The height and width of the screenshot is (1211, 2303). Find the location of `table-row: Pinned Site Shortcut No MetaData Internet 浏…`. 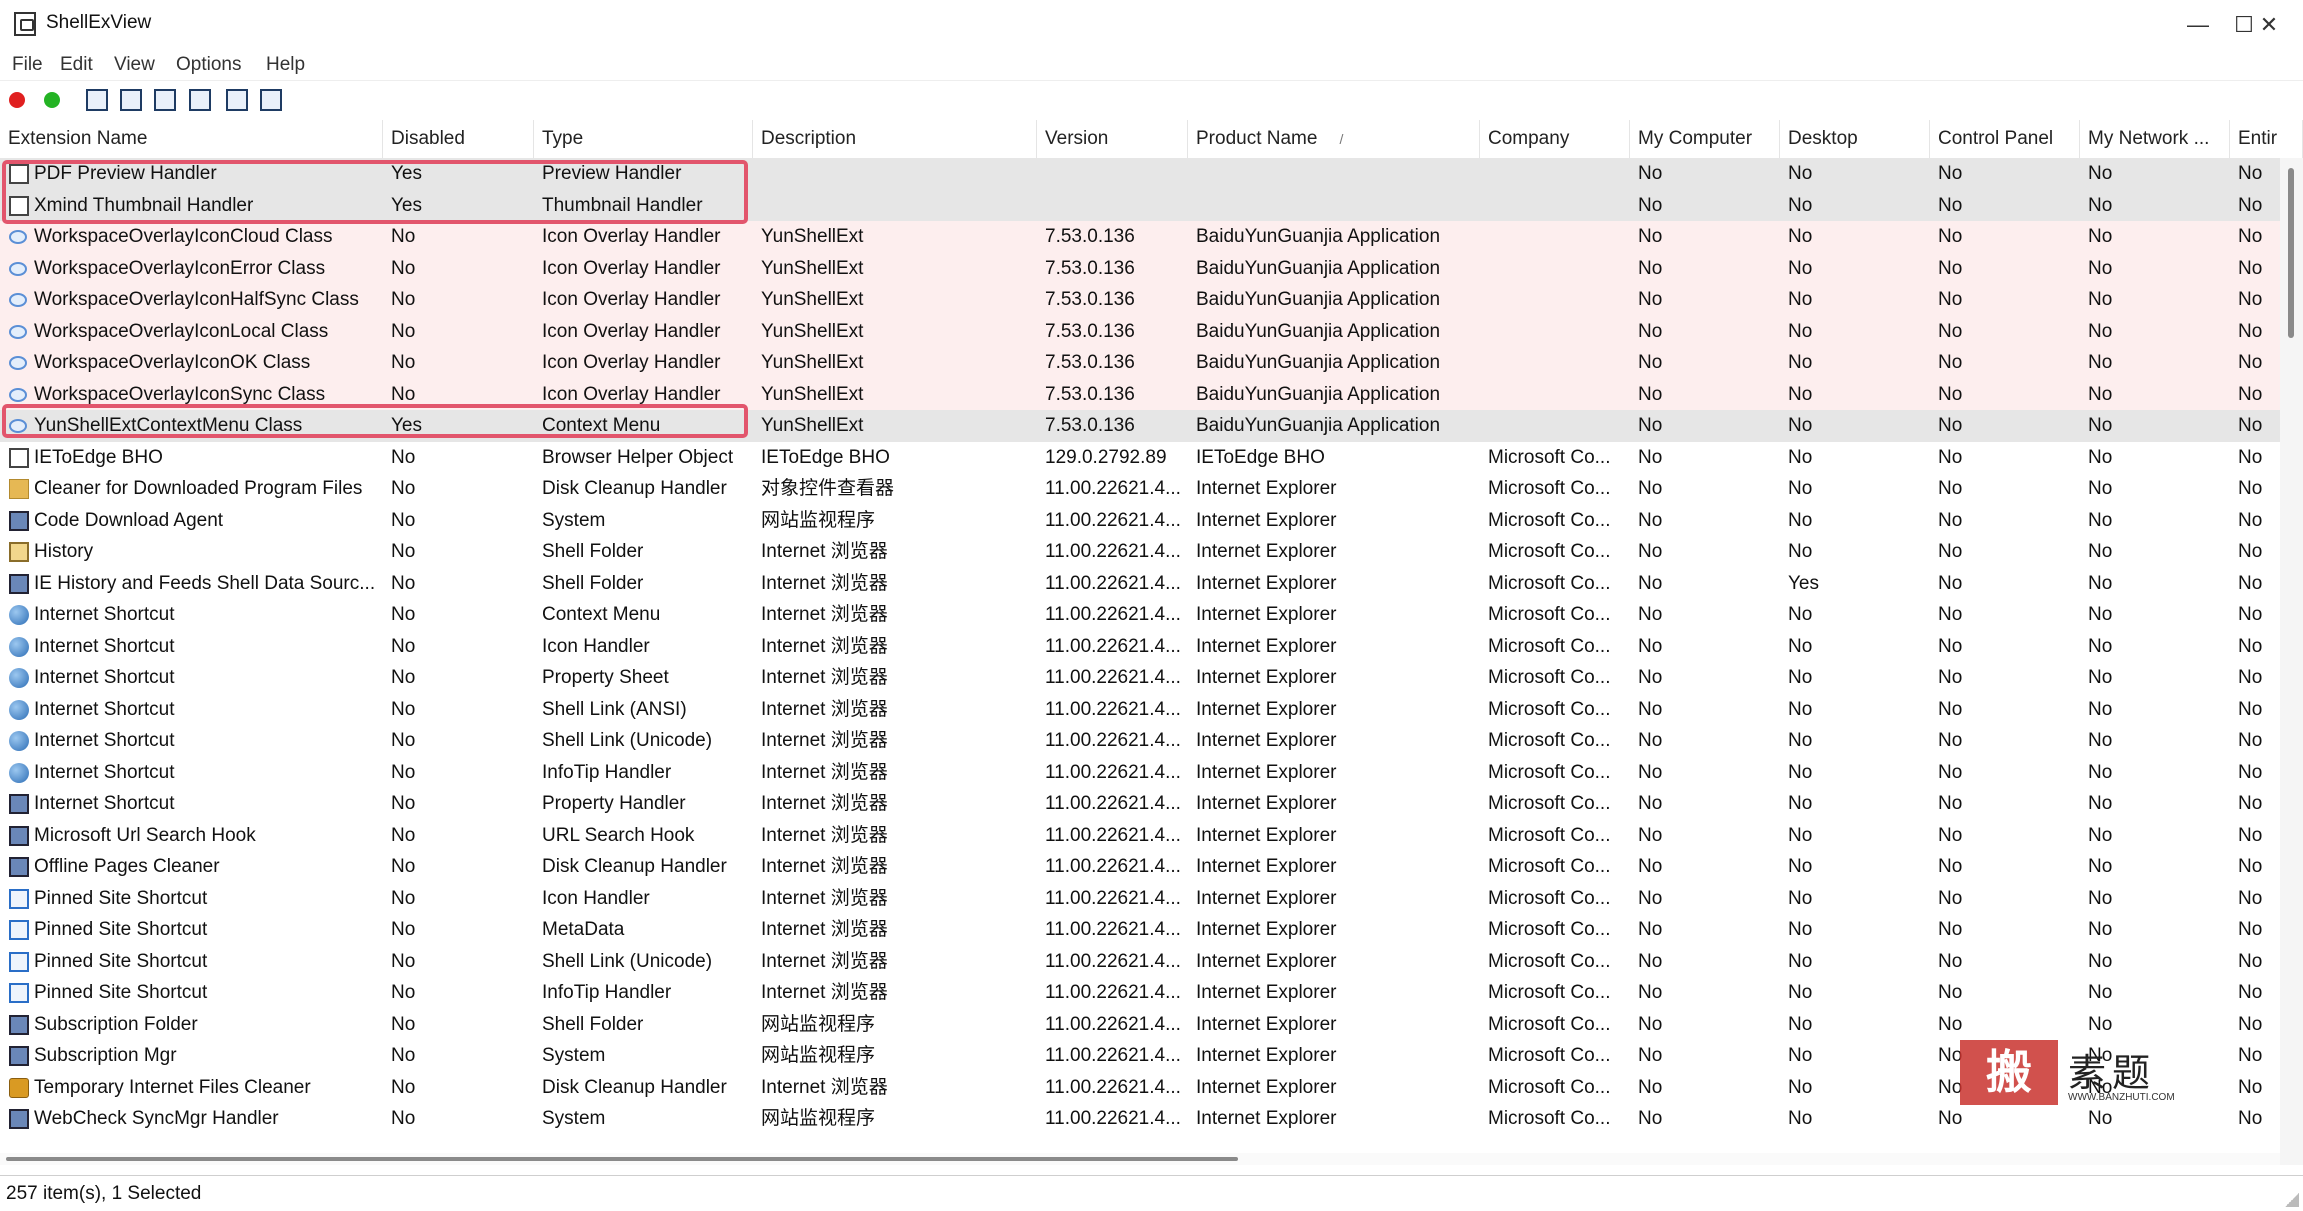

table-row: Pinned Site Shortcut No MetaData Internet 浏… is located at coordinates (1140, 930).